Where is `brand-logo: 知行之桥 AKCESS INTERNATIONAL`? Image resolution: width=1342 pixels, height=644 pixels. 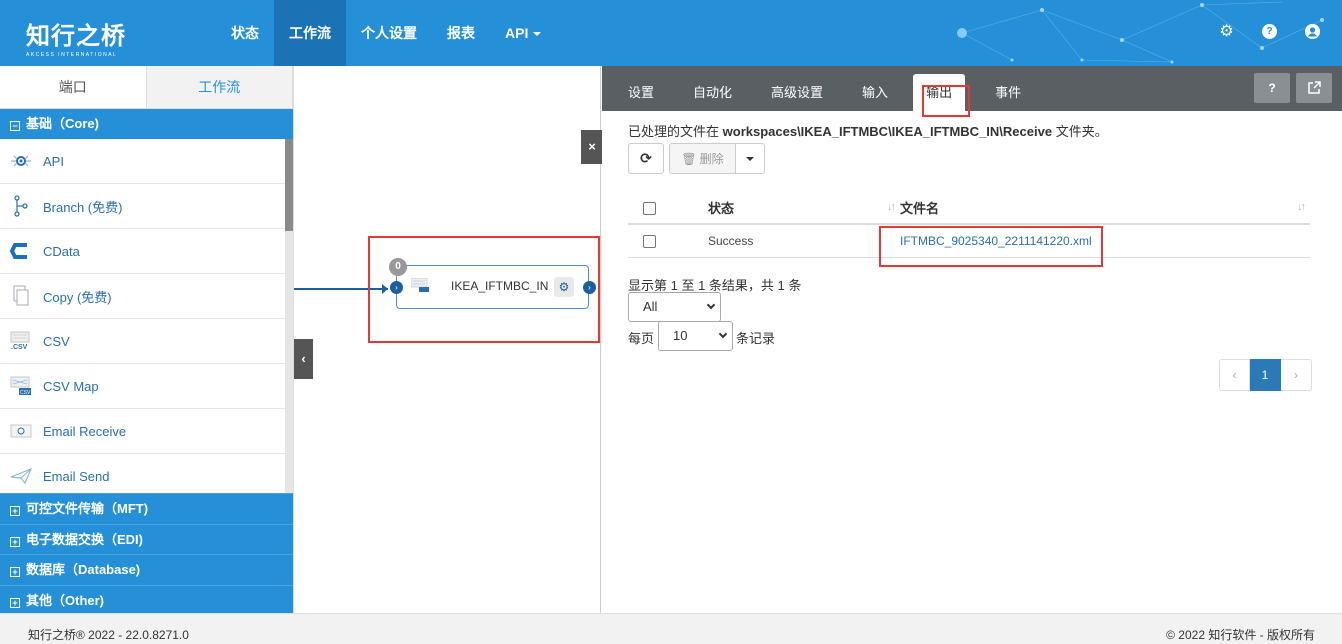
brand-logo: 知行之桥 AKCESS INTERNATIONAL is located at coordinates (76, 37).